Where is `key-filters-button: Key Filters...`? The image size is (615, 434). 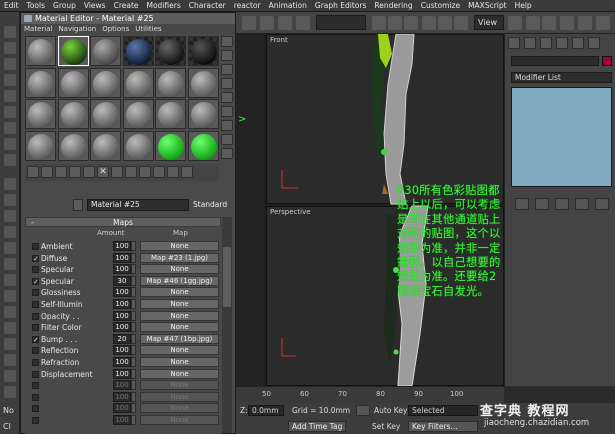
key-filters-button: Key Filters... is located at coordinates (443, 426).